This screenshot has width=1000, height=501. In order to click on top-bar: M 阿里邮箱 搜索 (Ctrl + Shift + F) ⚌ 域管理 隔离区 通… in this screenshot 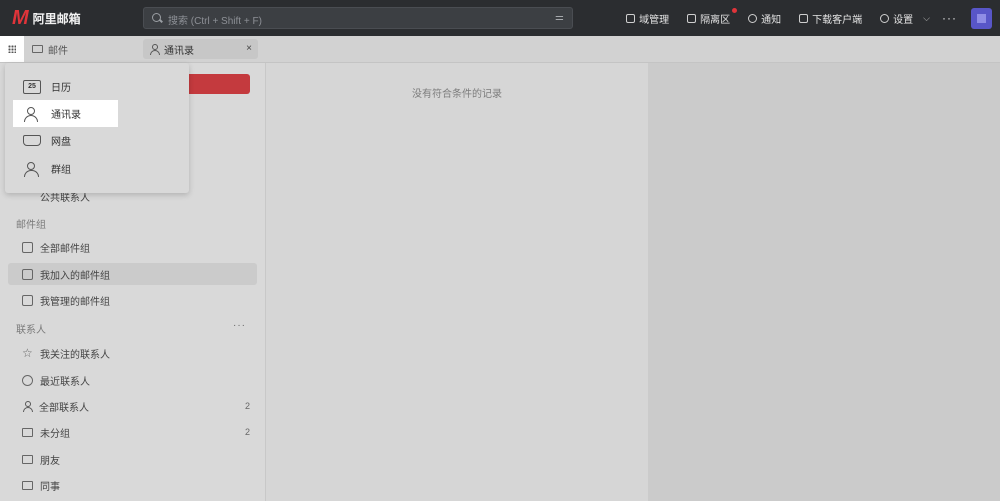, I will do `click(500, 18)`.